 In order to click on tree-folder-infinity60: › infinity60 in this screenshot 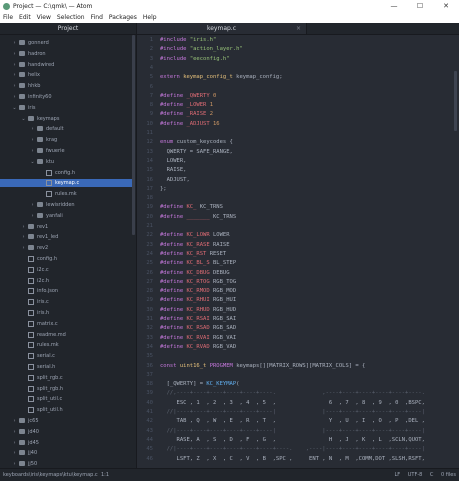, I will do `click(66, 97)`.